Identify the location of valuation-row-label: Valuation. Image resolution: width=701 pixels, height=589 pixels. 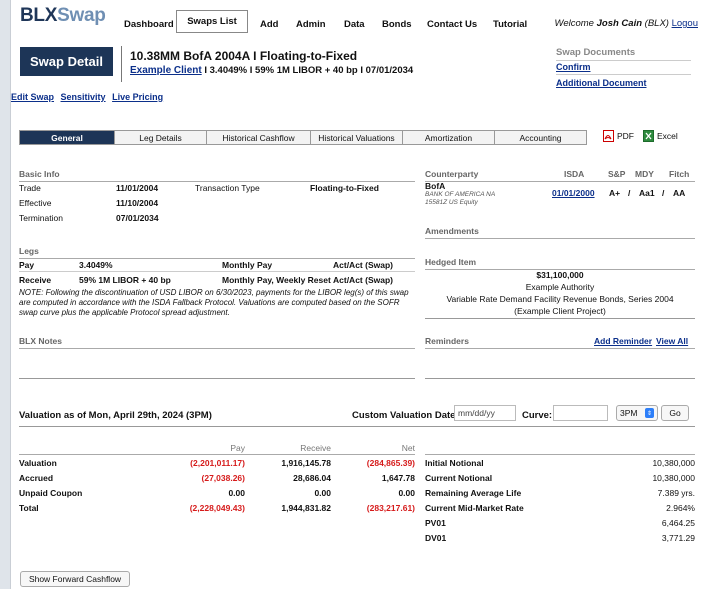
(38, 463).